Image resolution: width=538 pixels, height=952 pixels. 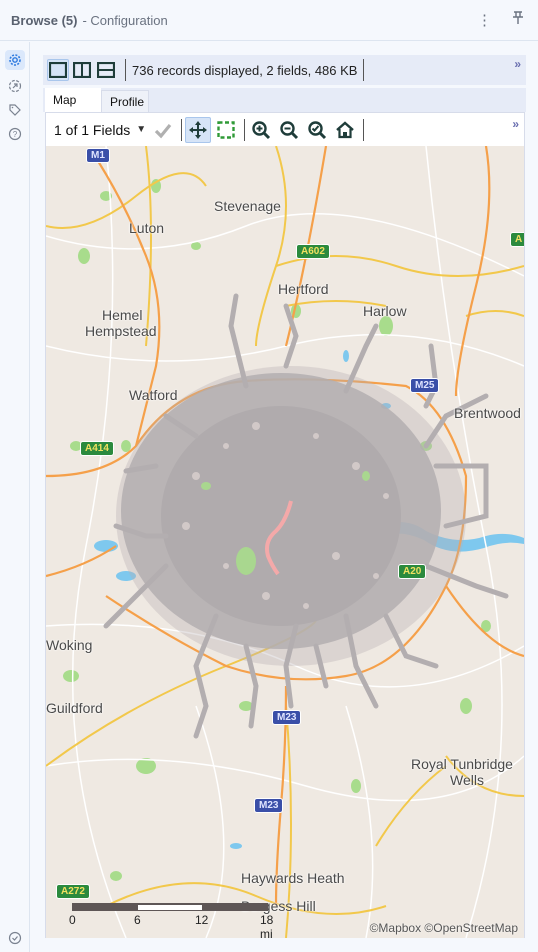 I want to click on road-shield: M25, so click(x=425, y=385).